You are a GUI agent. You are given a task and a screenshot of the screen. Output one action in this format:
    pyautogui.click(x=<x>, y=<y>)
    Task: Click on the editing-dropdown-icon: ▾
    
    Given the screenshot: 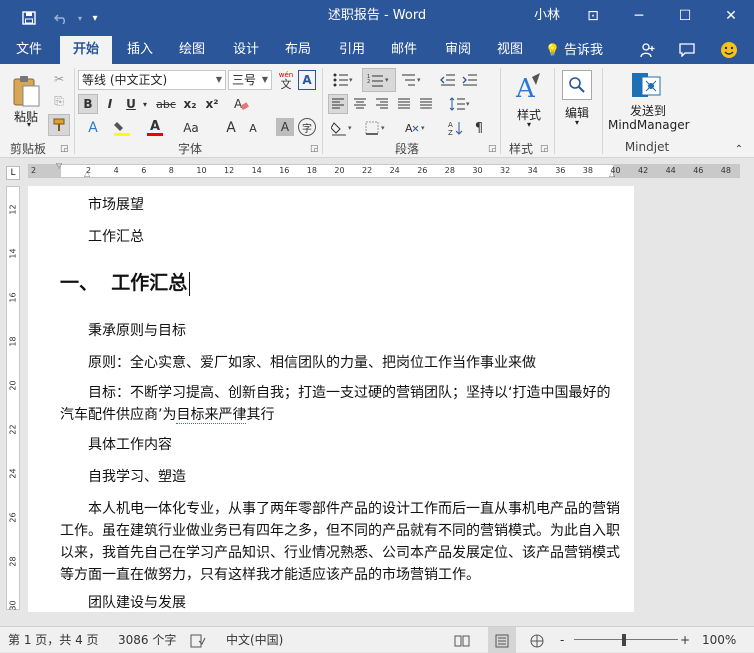 What is the action you would take?
    pyautogui.click(x=577, y=122)
    